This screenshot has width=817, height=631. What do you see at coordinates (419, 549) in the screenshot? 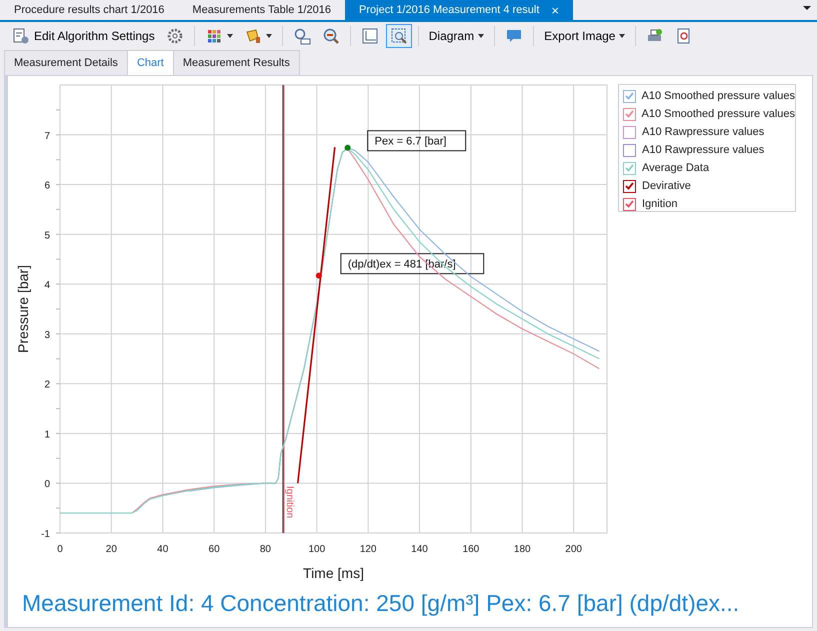
I see `x-tick-label: 140` at bounding box center [419, 549].